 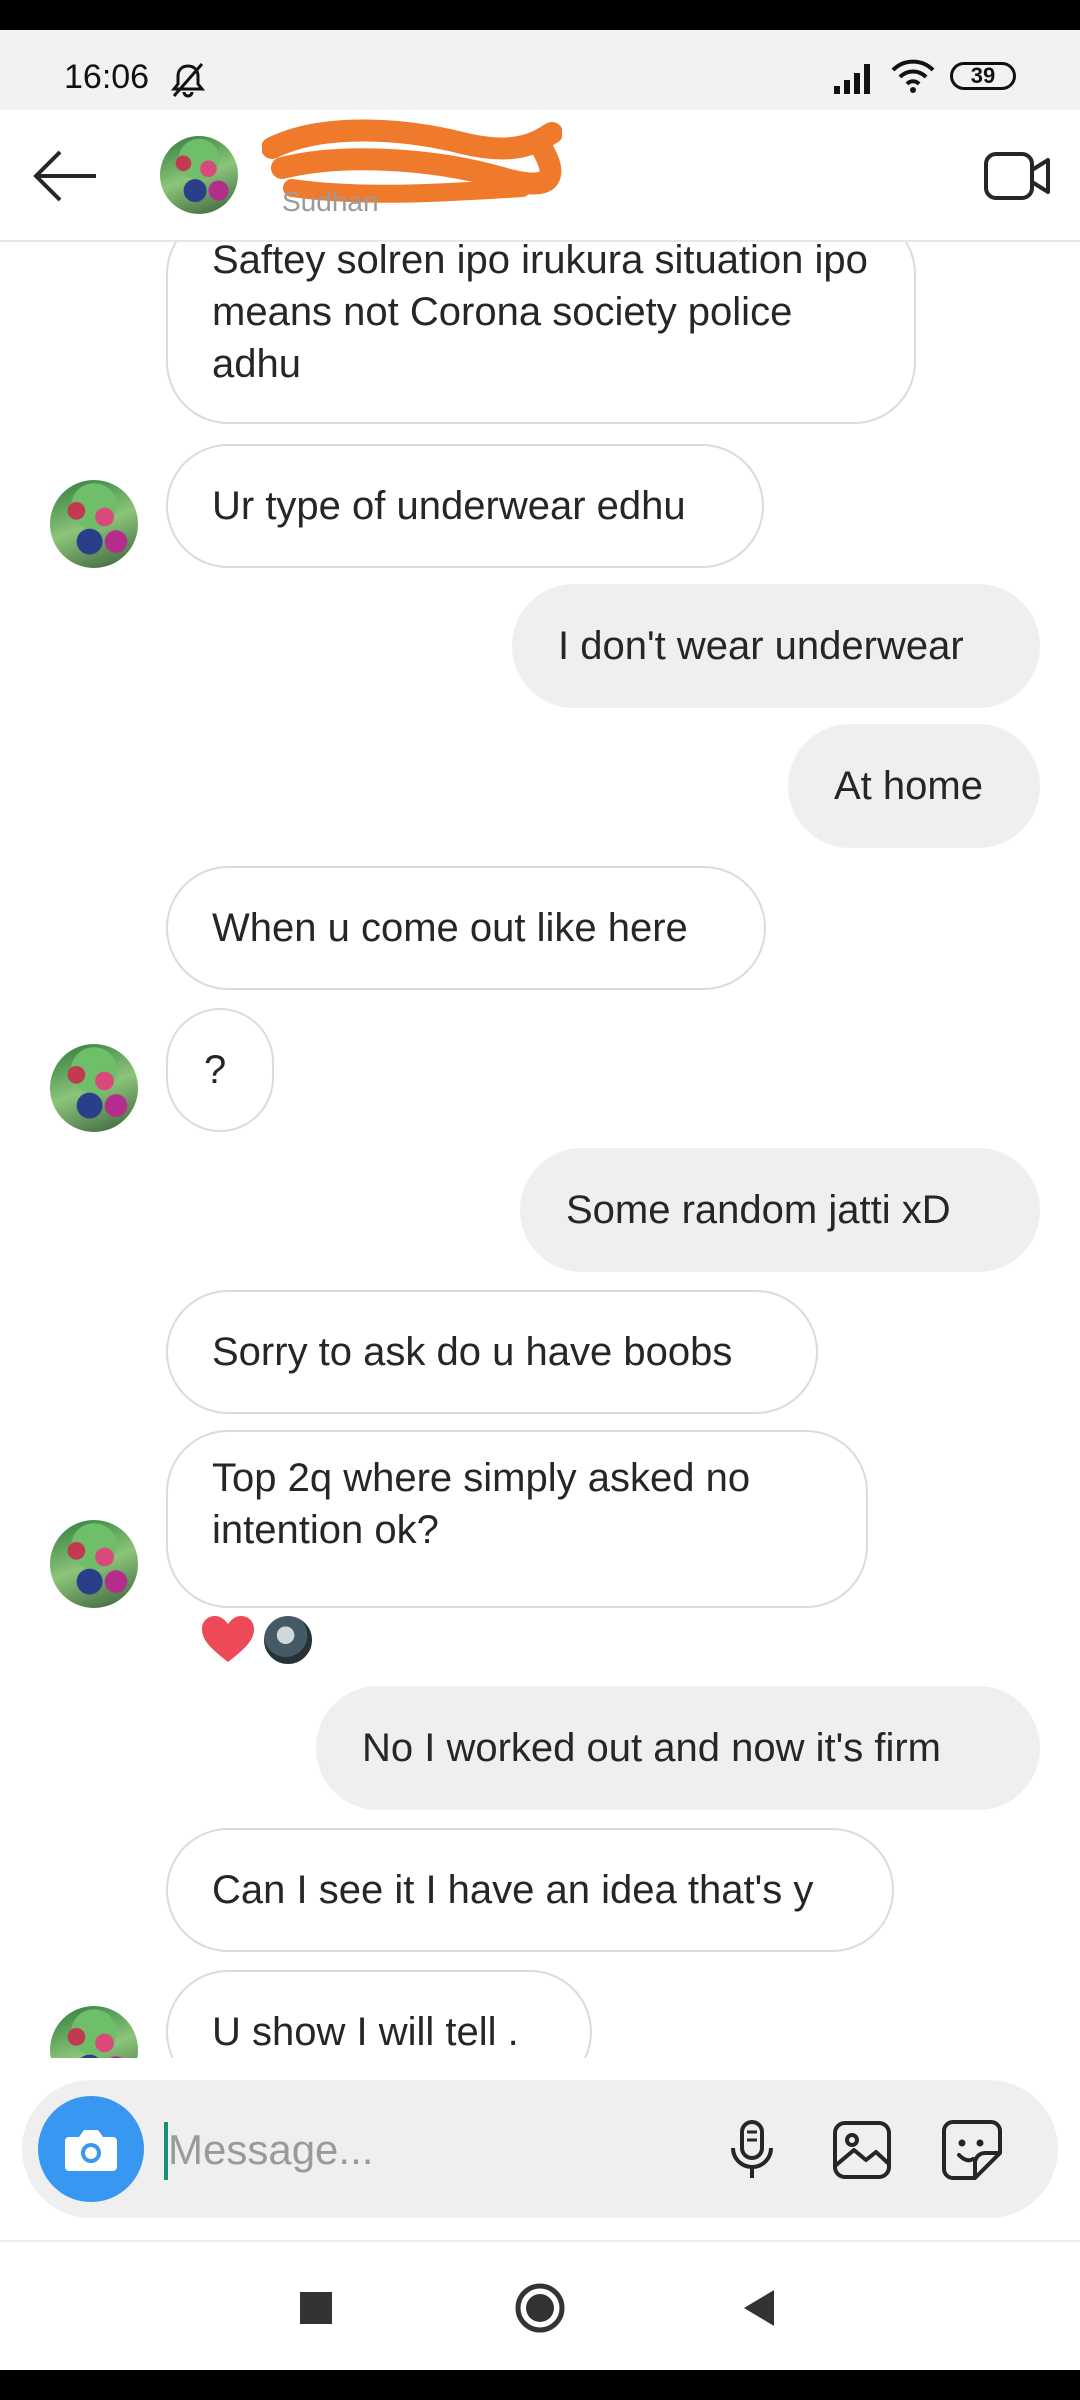 I want to click on image-icon, so click(x=862, y=2150).